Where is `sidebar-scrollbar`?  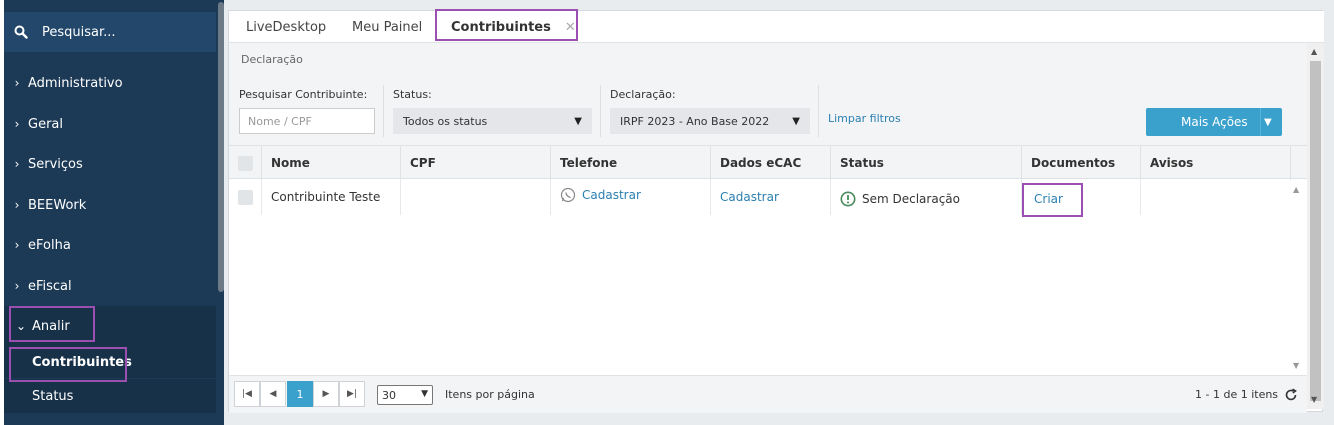
sidebar-scrollbar is located at coordinates (221, 147).